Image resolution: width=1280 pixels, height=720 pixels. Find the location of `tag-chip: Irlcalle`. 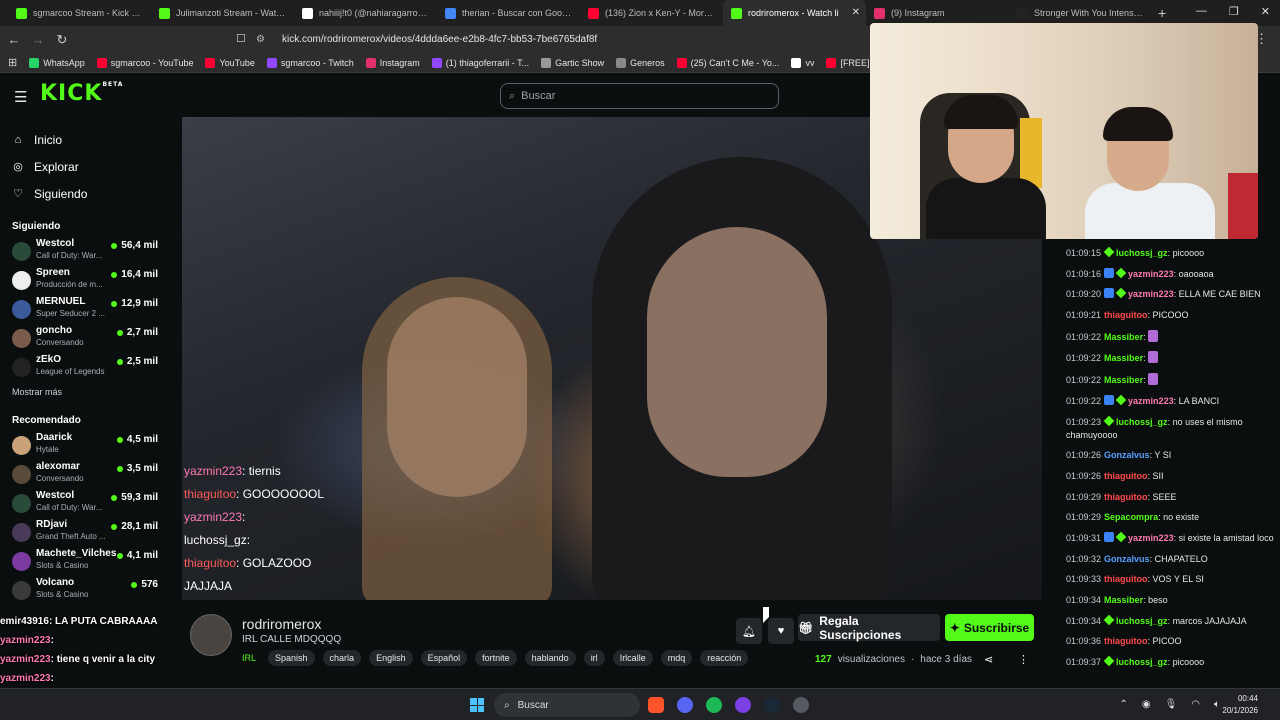

tag-chip: Irlcalle is located at coordinates (632, 658).